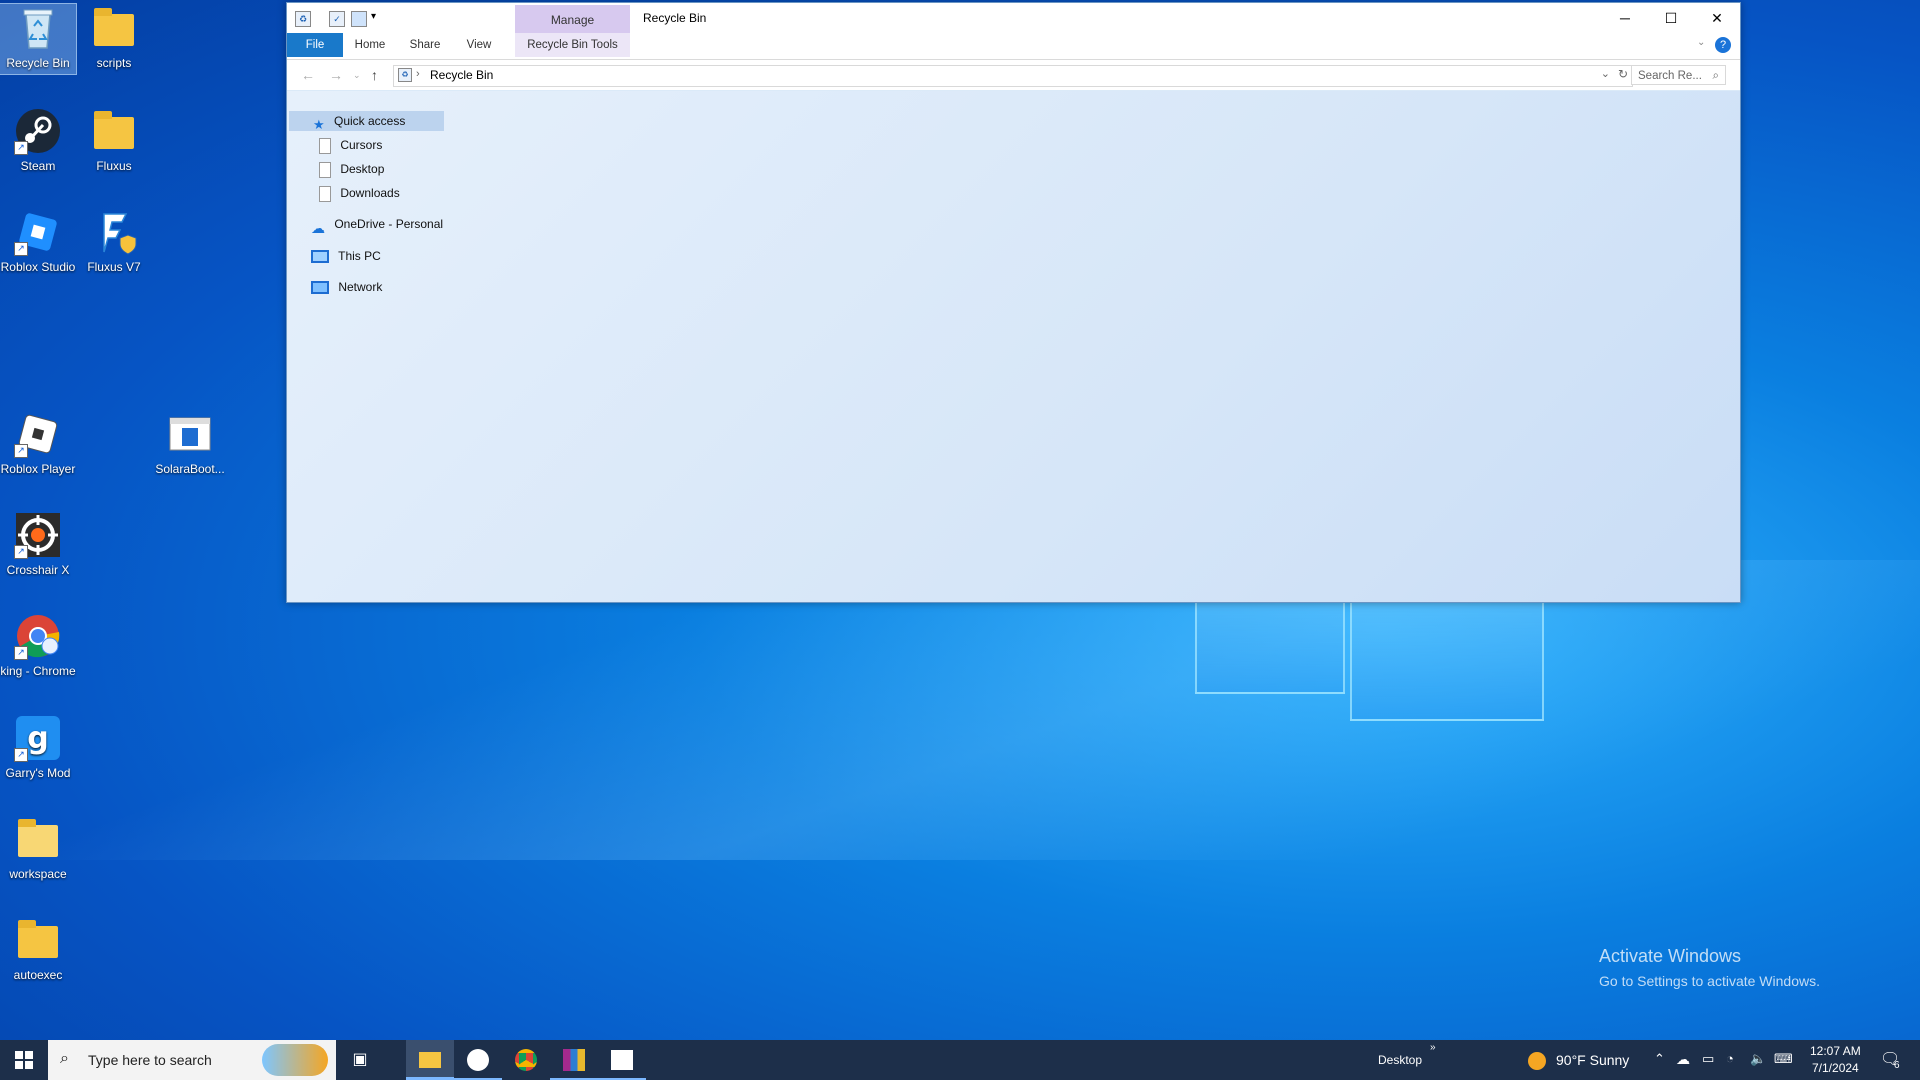 The width and height of the screenshot is (1920, 1080). I want to click on search-placeholder: Type here to search, so click(150, 1060).